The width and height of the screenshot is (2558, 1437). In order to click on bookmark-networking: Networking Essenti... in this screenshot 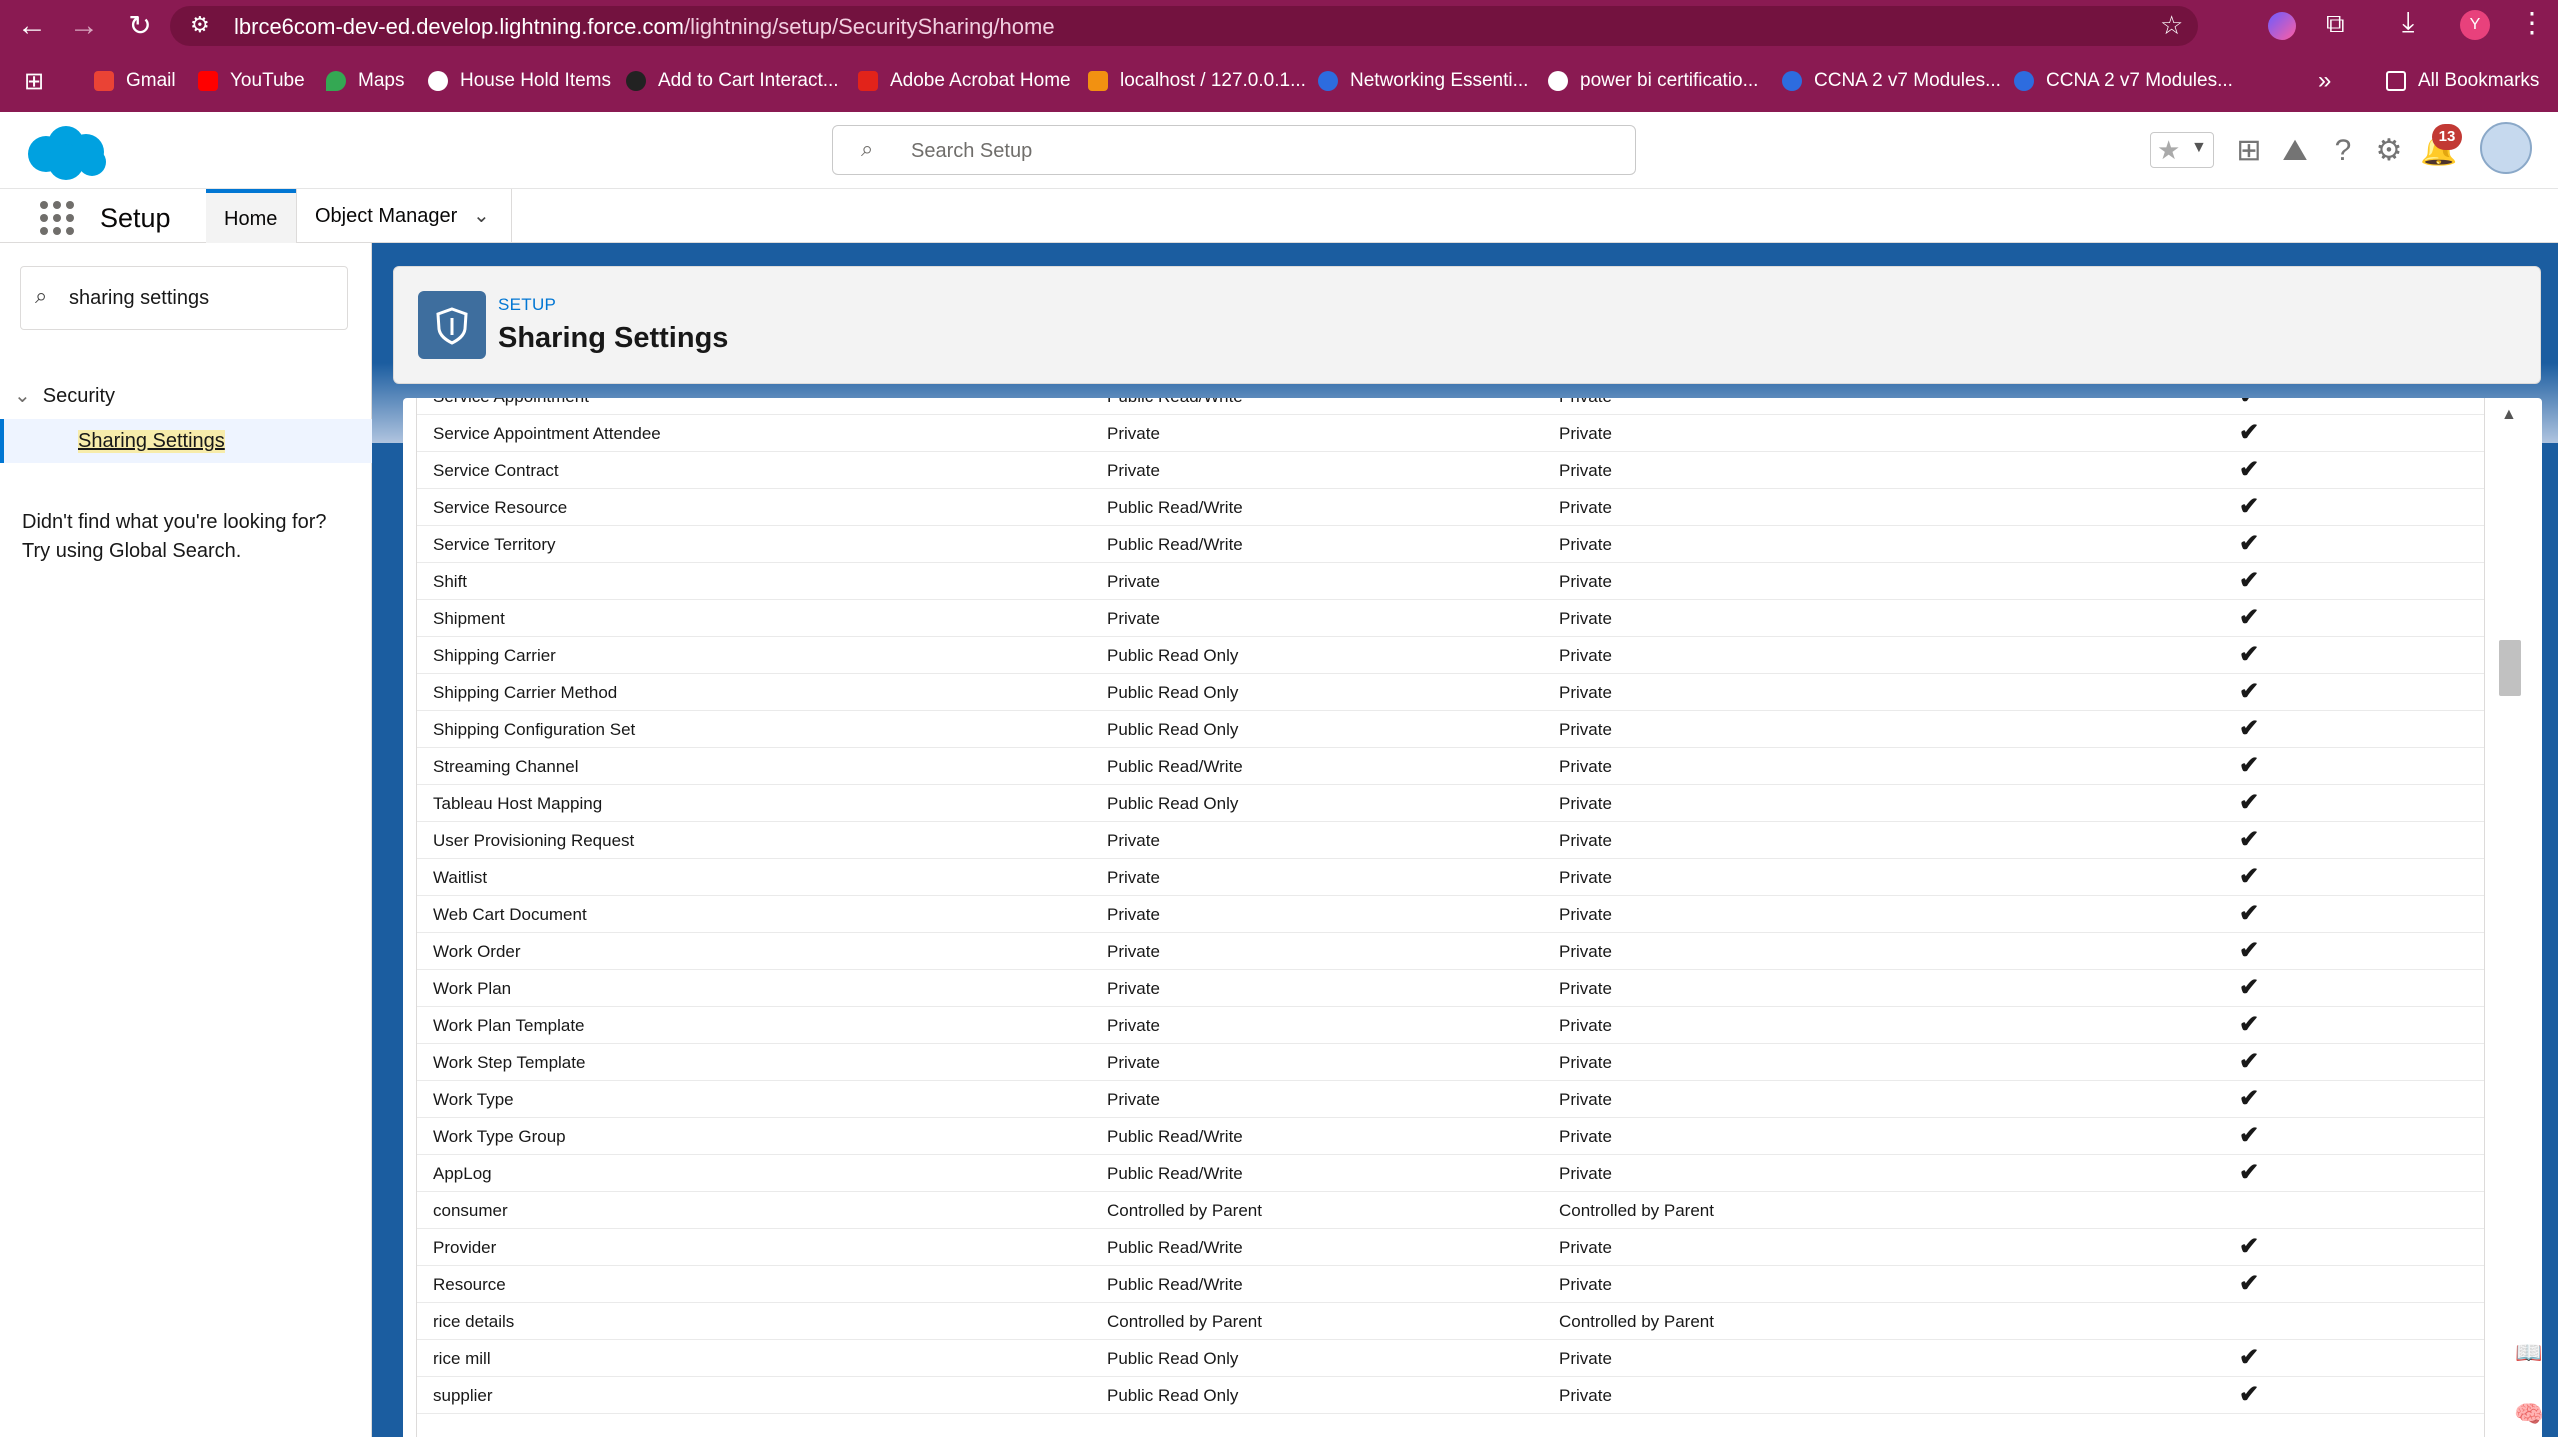, I will do `click(1423, 81)`.